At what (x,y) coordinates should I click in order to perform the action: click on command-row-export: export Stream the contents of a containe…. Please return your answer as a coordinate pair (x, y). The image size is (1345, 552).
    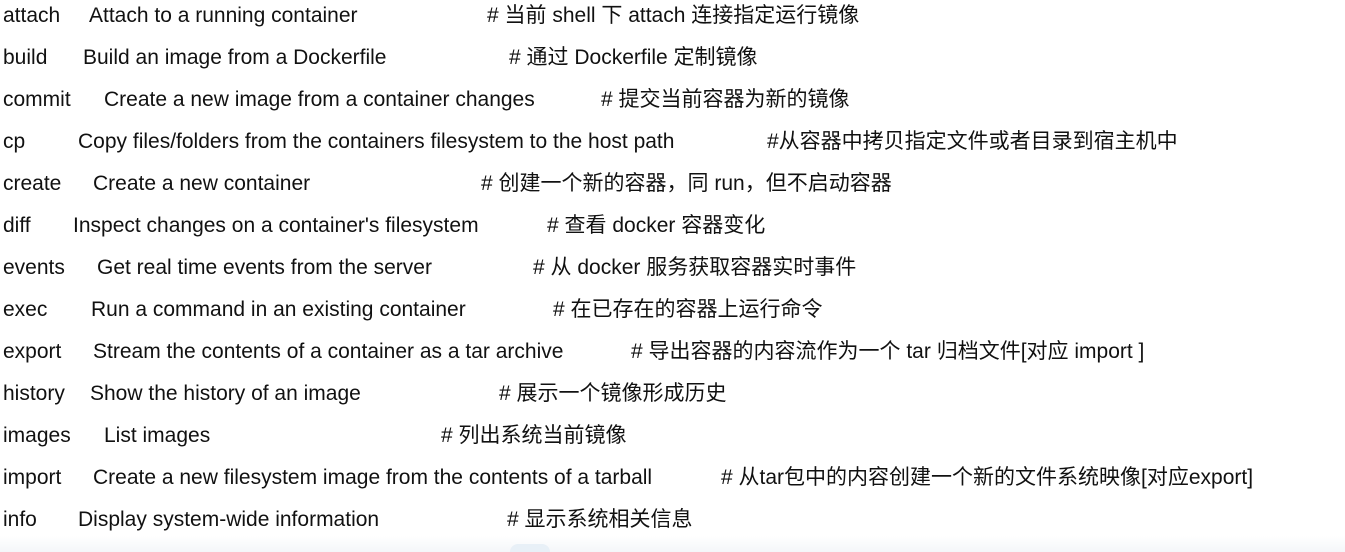
    Looking at the image, I should click on (672, 358).